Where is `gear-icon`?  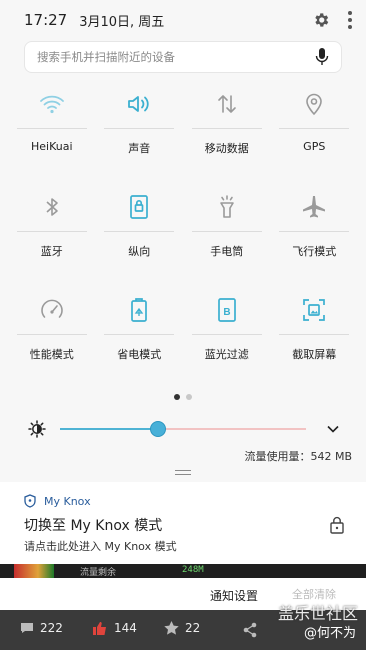
gear-icon is located at coordinates (321, 20).